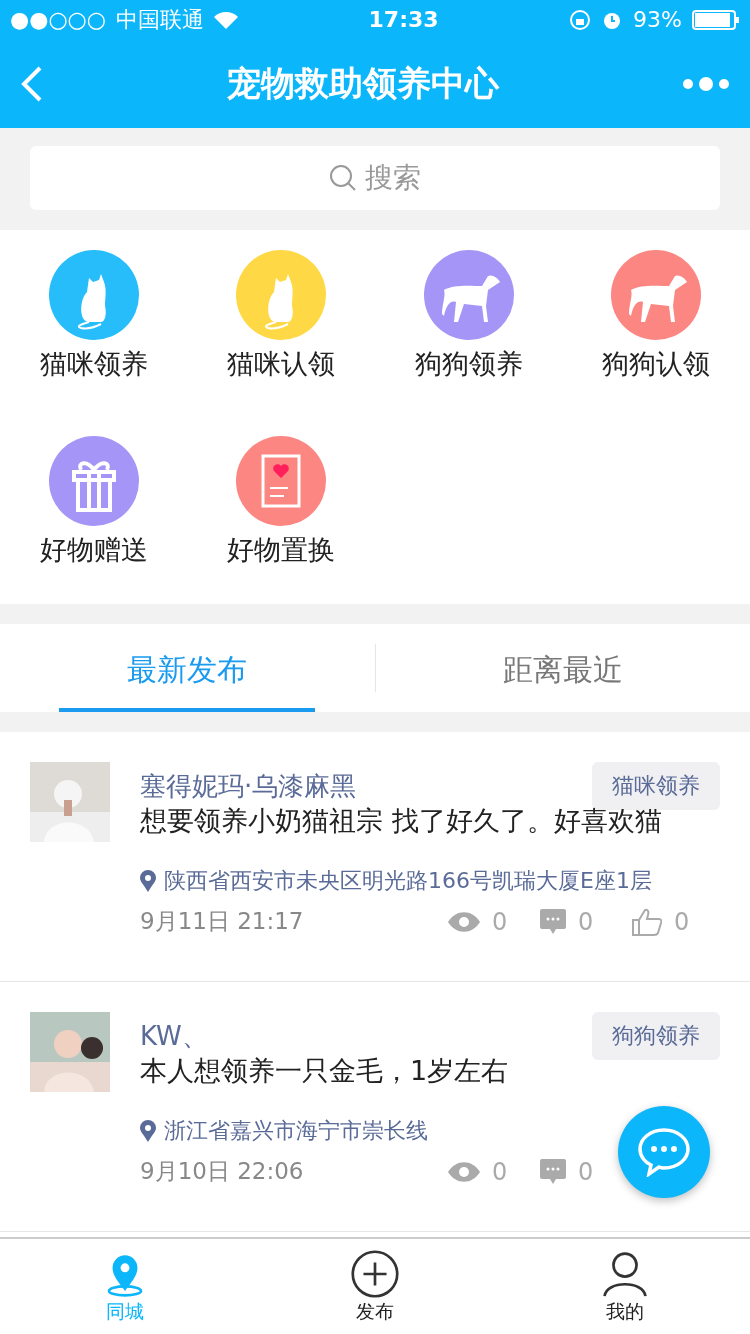 This screenshot has width=750, height=1334. Describe the element at coordinates (93, 481) in the screenshot. I see `gift-category-icon` at that location.